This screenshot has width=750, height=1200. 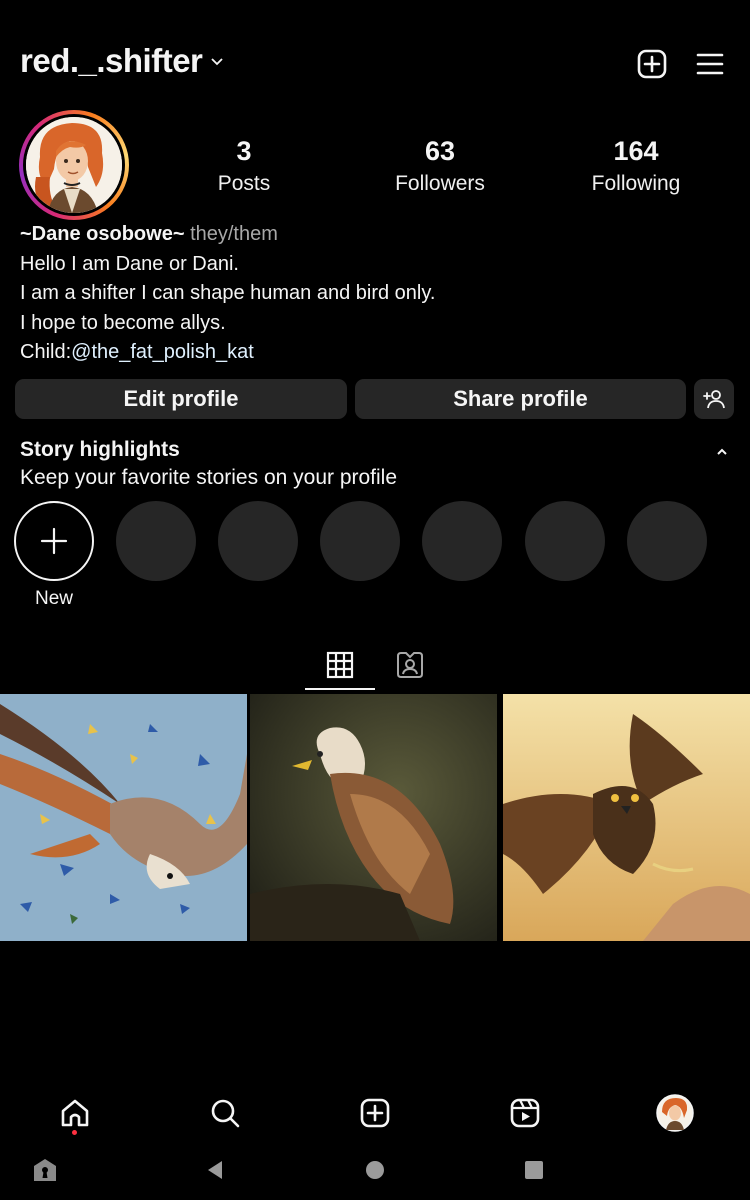 What do you see at coordinates (45, 1170) in the screenshot?
I see `keyhole-icon` at bounding box center [45, 1170].